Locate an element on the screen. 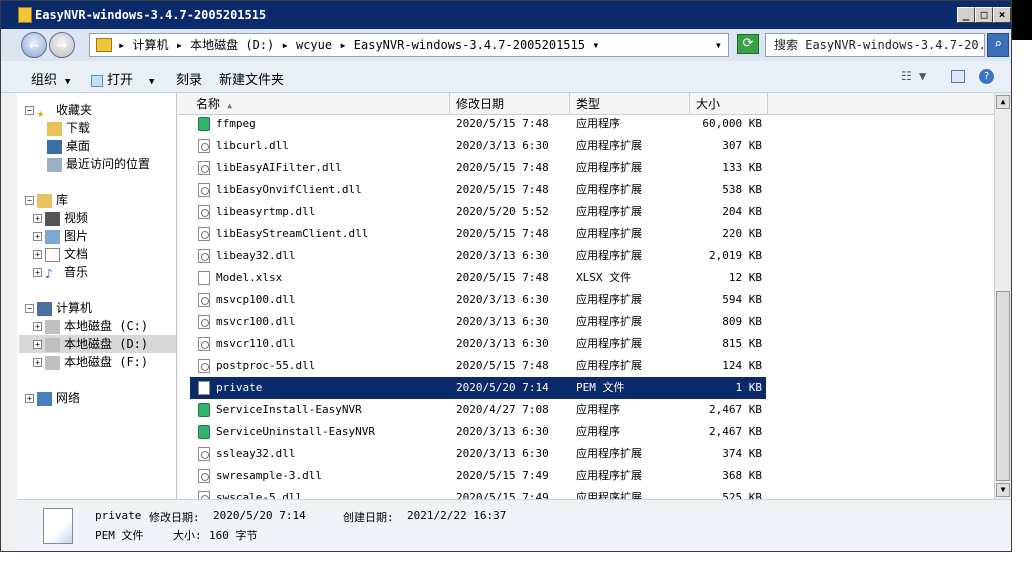 The image size is (1032, 572). nav-item-drive-f: + 本地磁盘 (F:) is located at coordinates (90, 362).